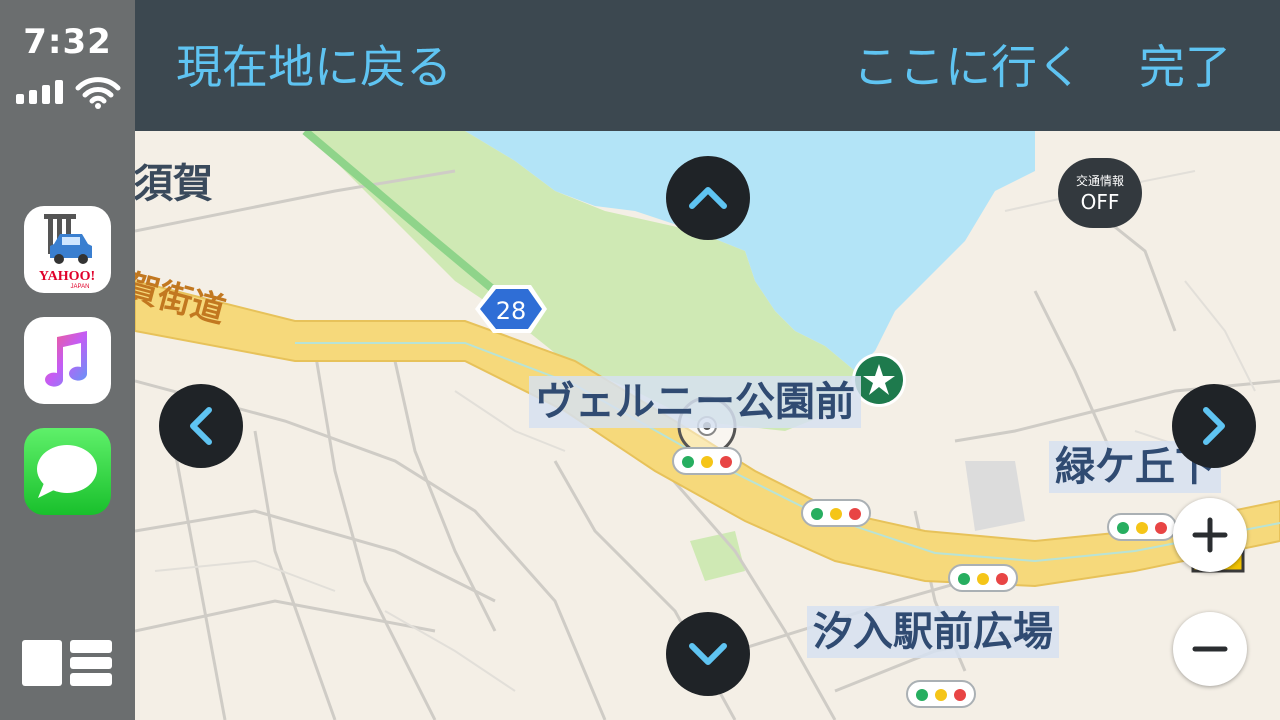 Image resolution: width=1280 pixels, height=720 pixels. I want to click on place-label-shionyu-station: 汐入駅前広場, so click(933, 632).